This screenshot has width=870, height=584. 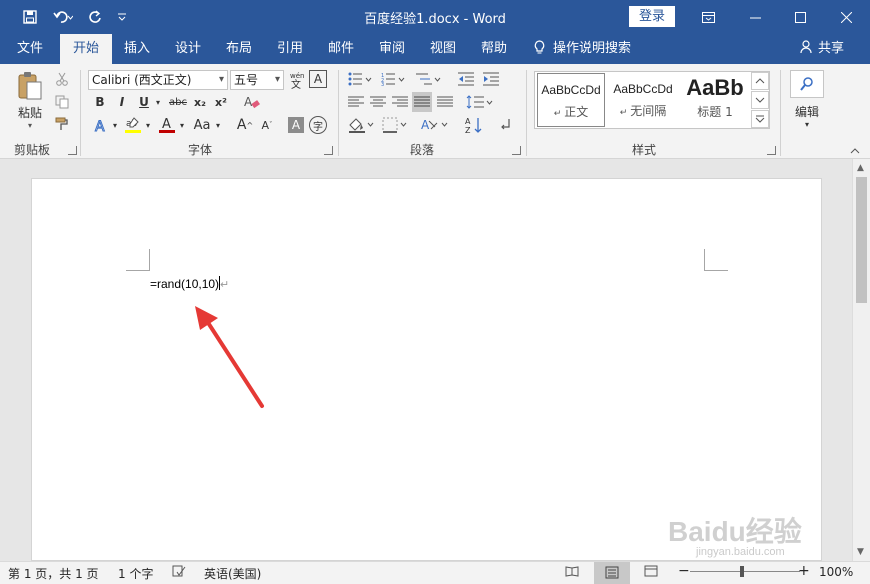 What do you see at coordinates (135, 573) in the screenshot?
I see `word-count: 1 个字` at bounding box center [135, 573].